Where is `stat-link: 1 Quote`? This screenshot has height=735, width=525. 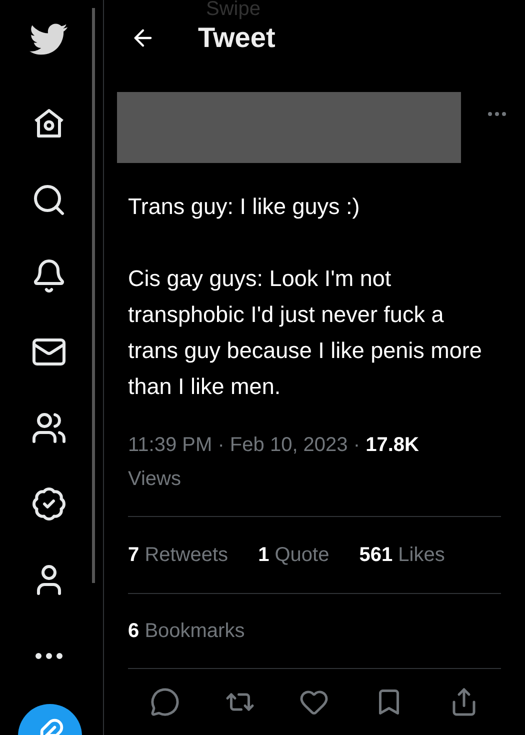
stat-link: 1 Quote is located at coordinates (294, 555).